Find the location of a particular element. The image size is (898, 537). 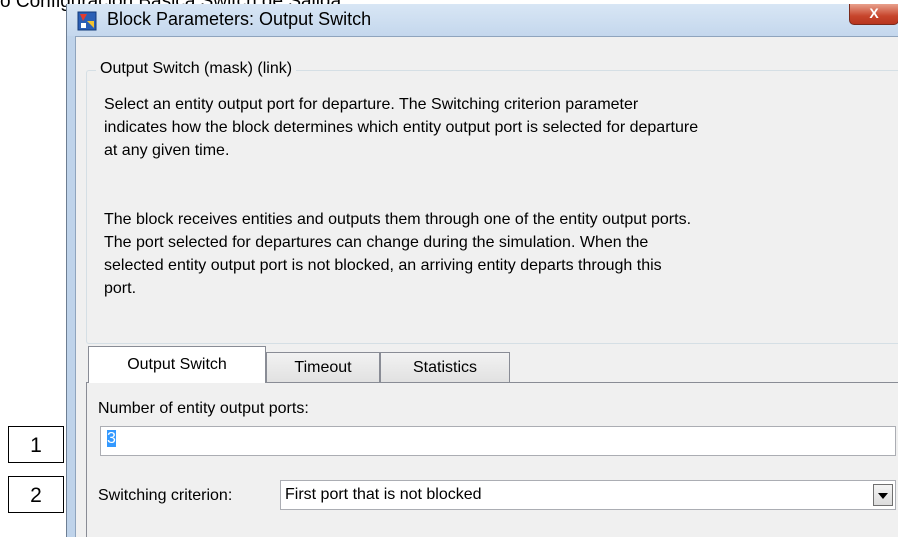

group-legend: Output Switch (mask) (link) is located at coordinates (196, 69).